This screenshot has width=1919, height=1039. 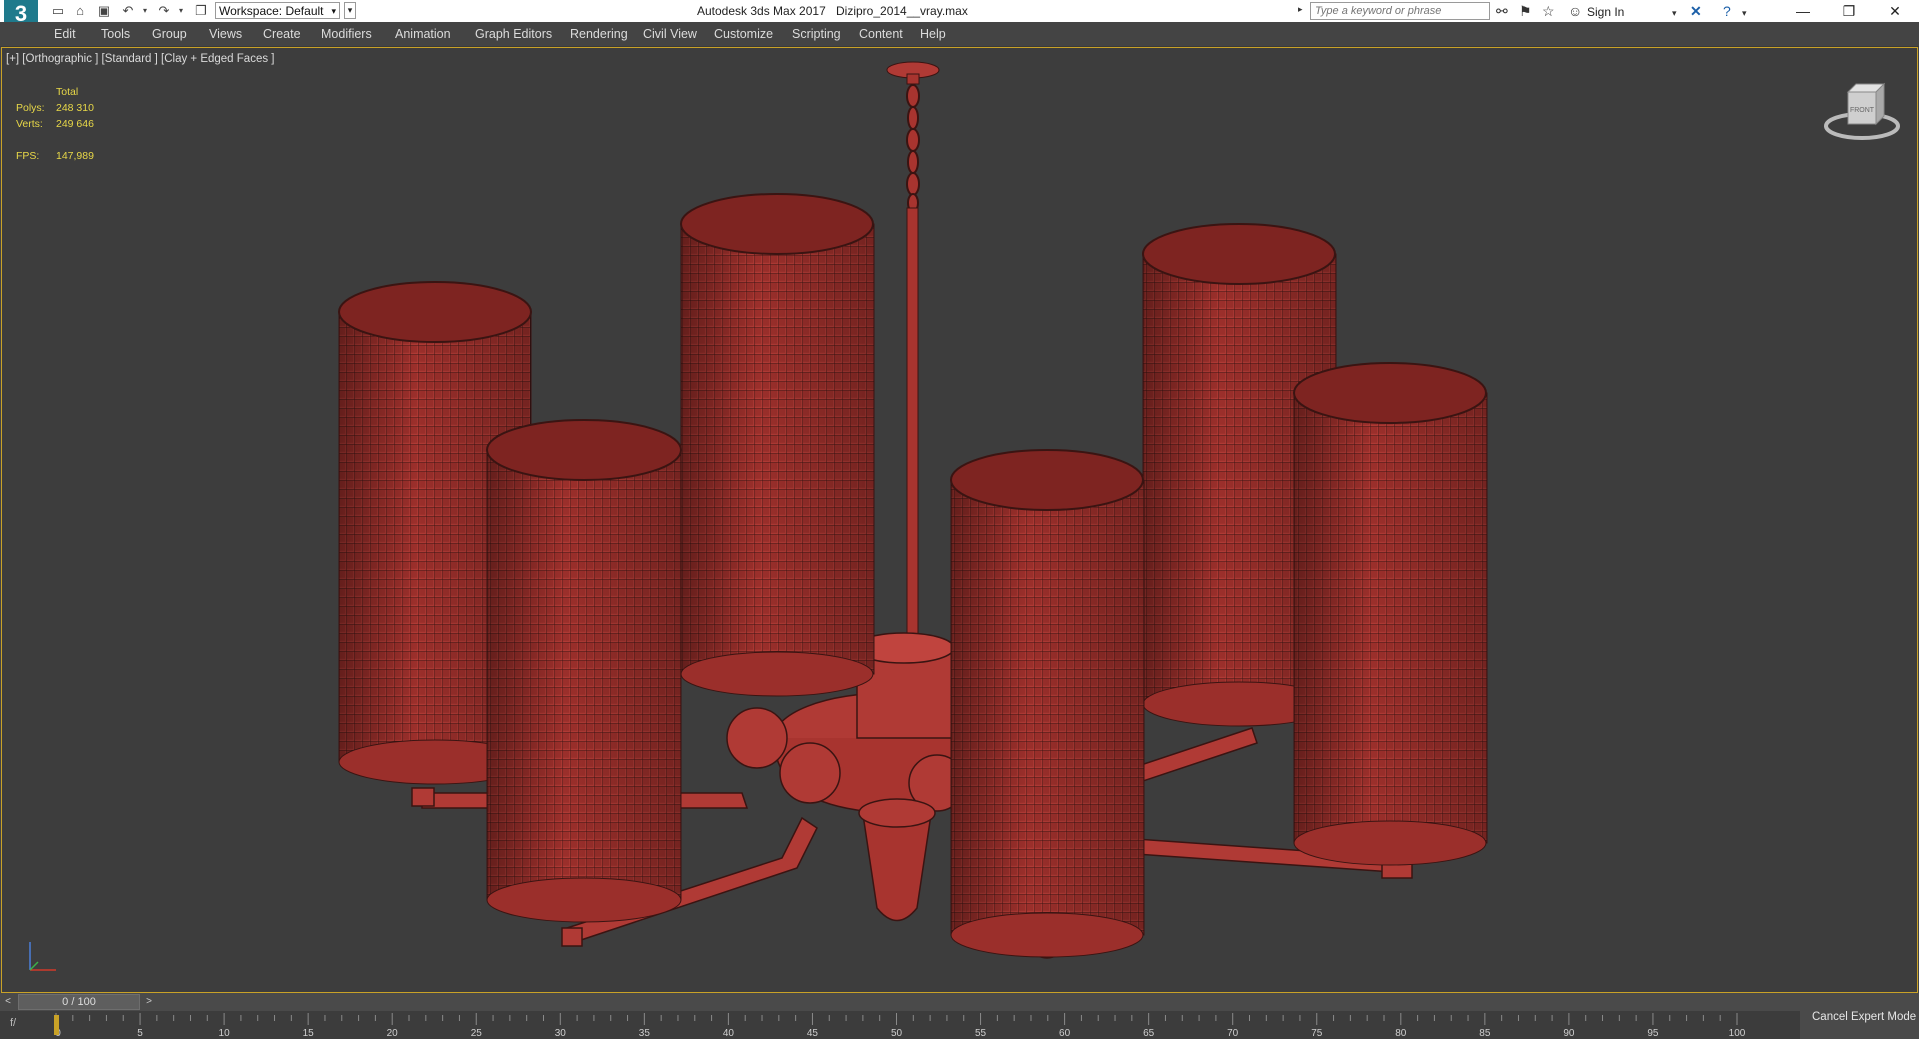 What do you see at coordinates (743, 34) in the screenshot?
I see `menu-customize: Customize` at bounding box center [743, 34].